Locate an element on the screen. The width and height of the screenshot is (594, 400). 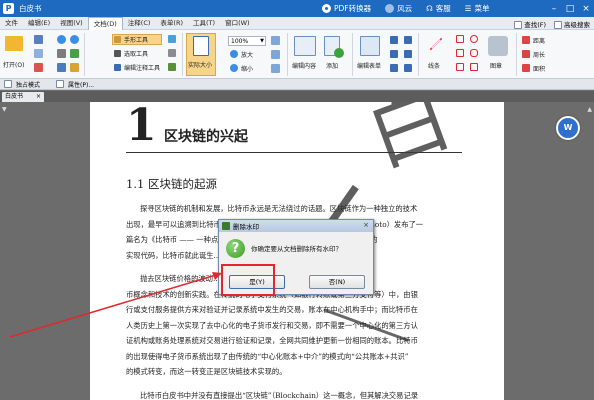
zoom-out-button: 缩小 is located at coordinates (247, 68).